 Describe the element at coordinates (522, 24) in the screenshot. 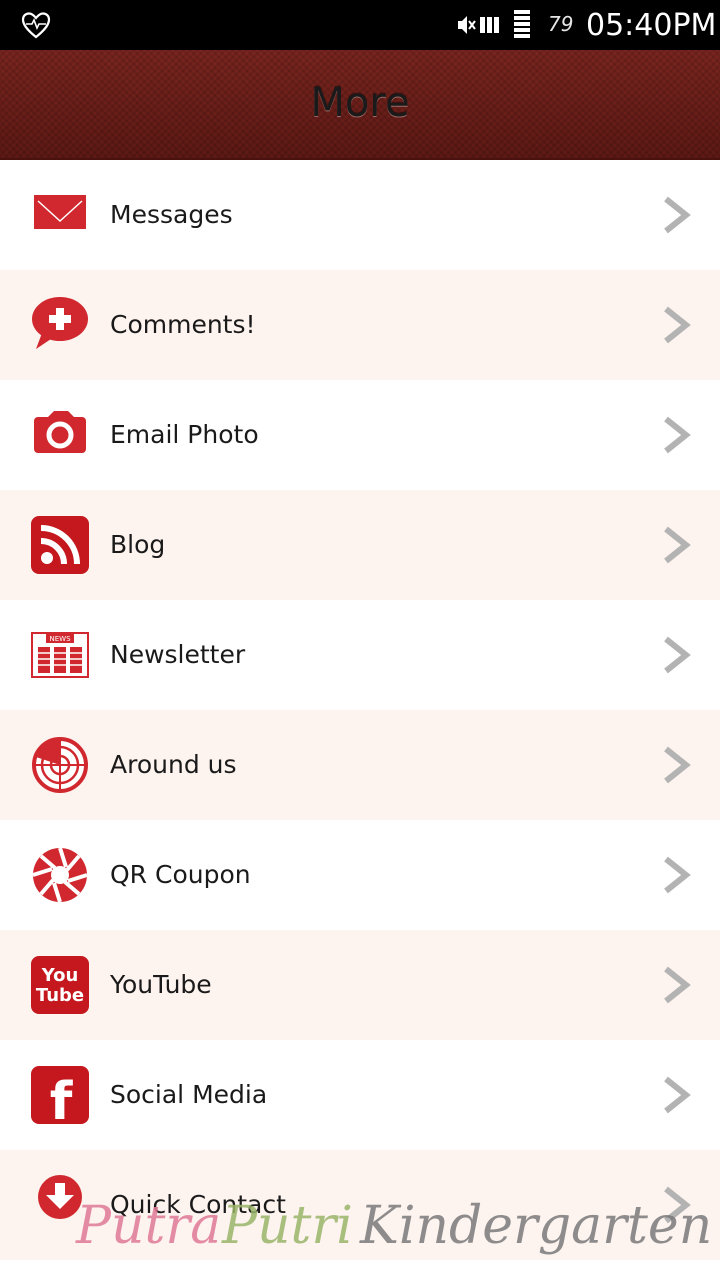

I see `battery-icon` at that location.